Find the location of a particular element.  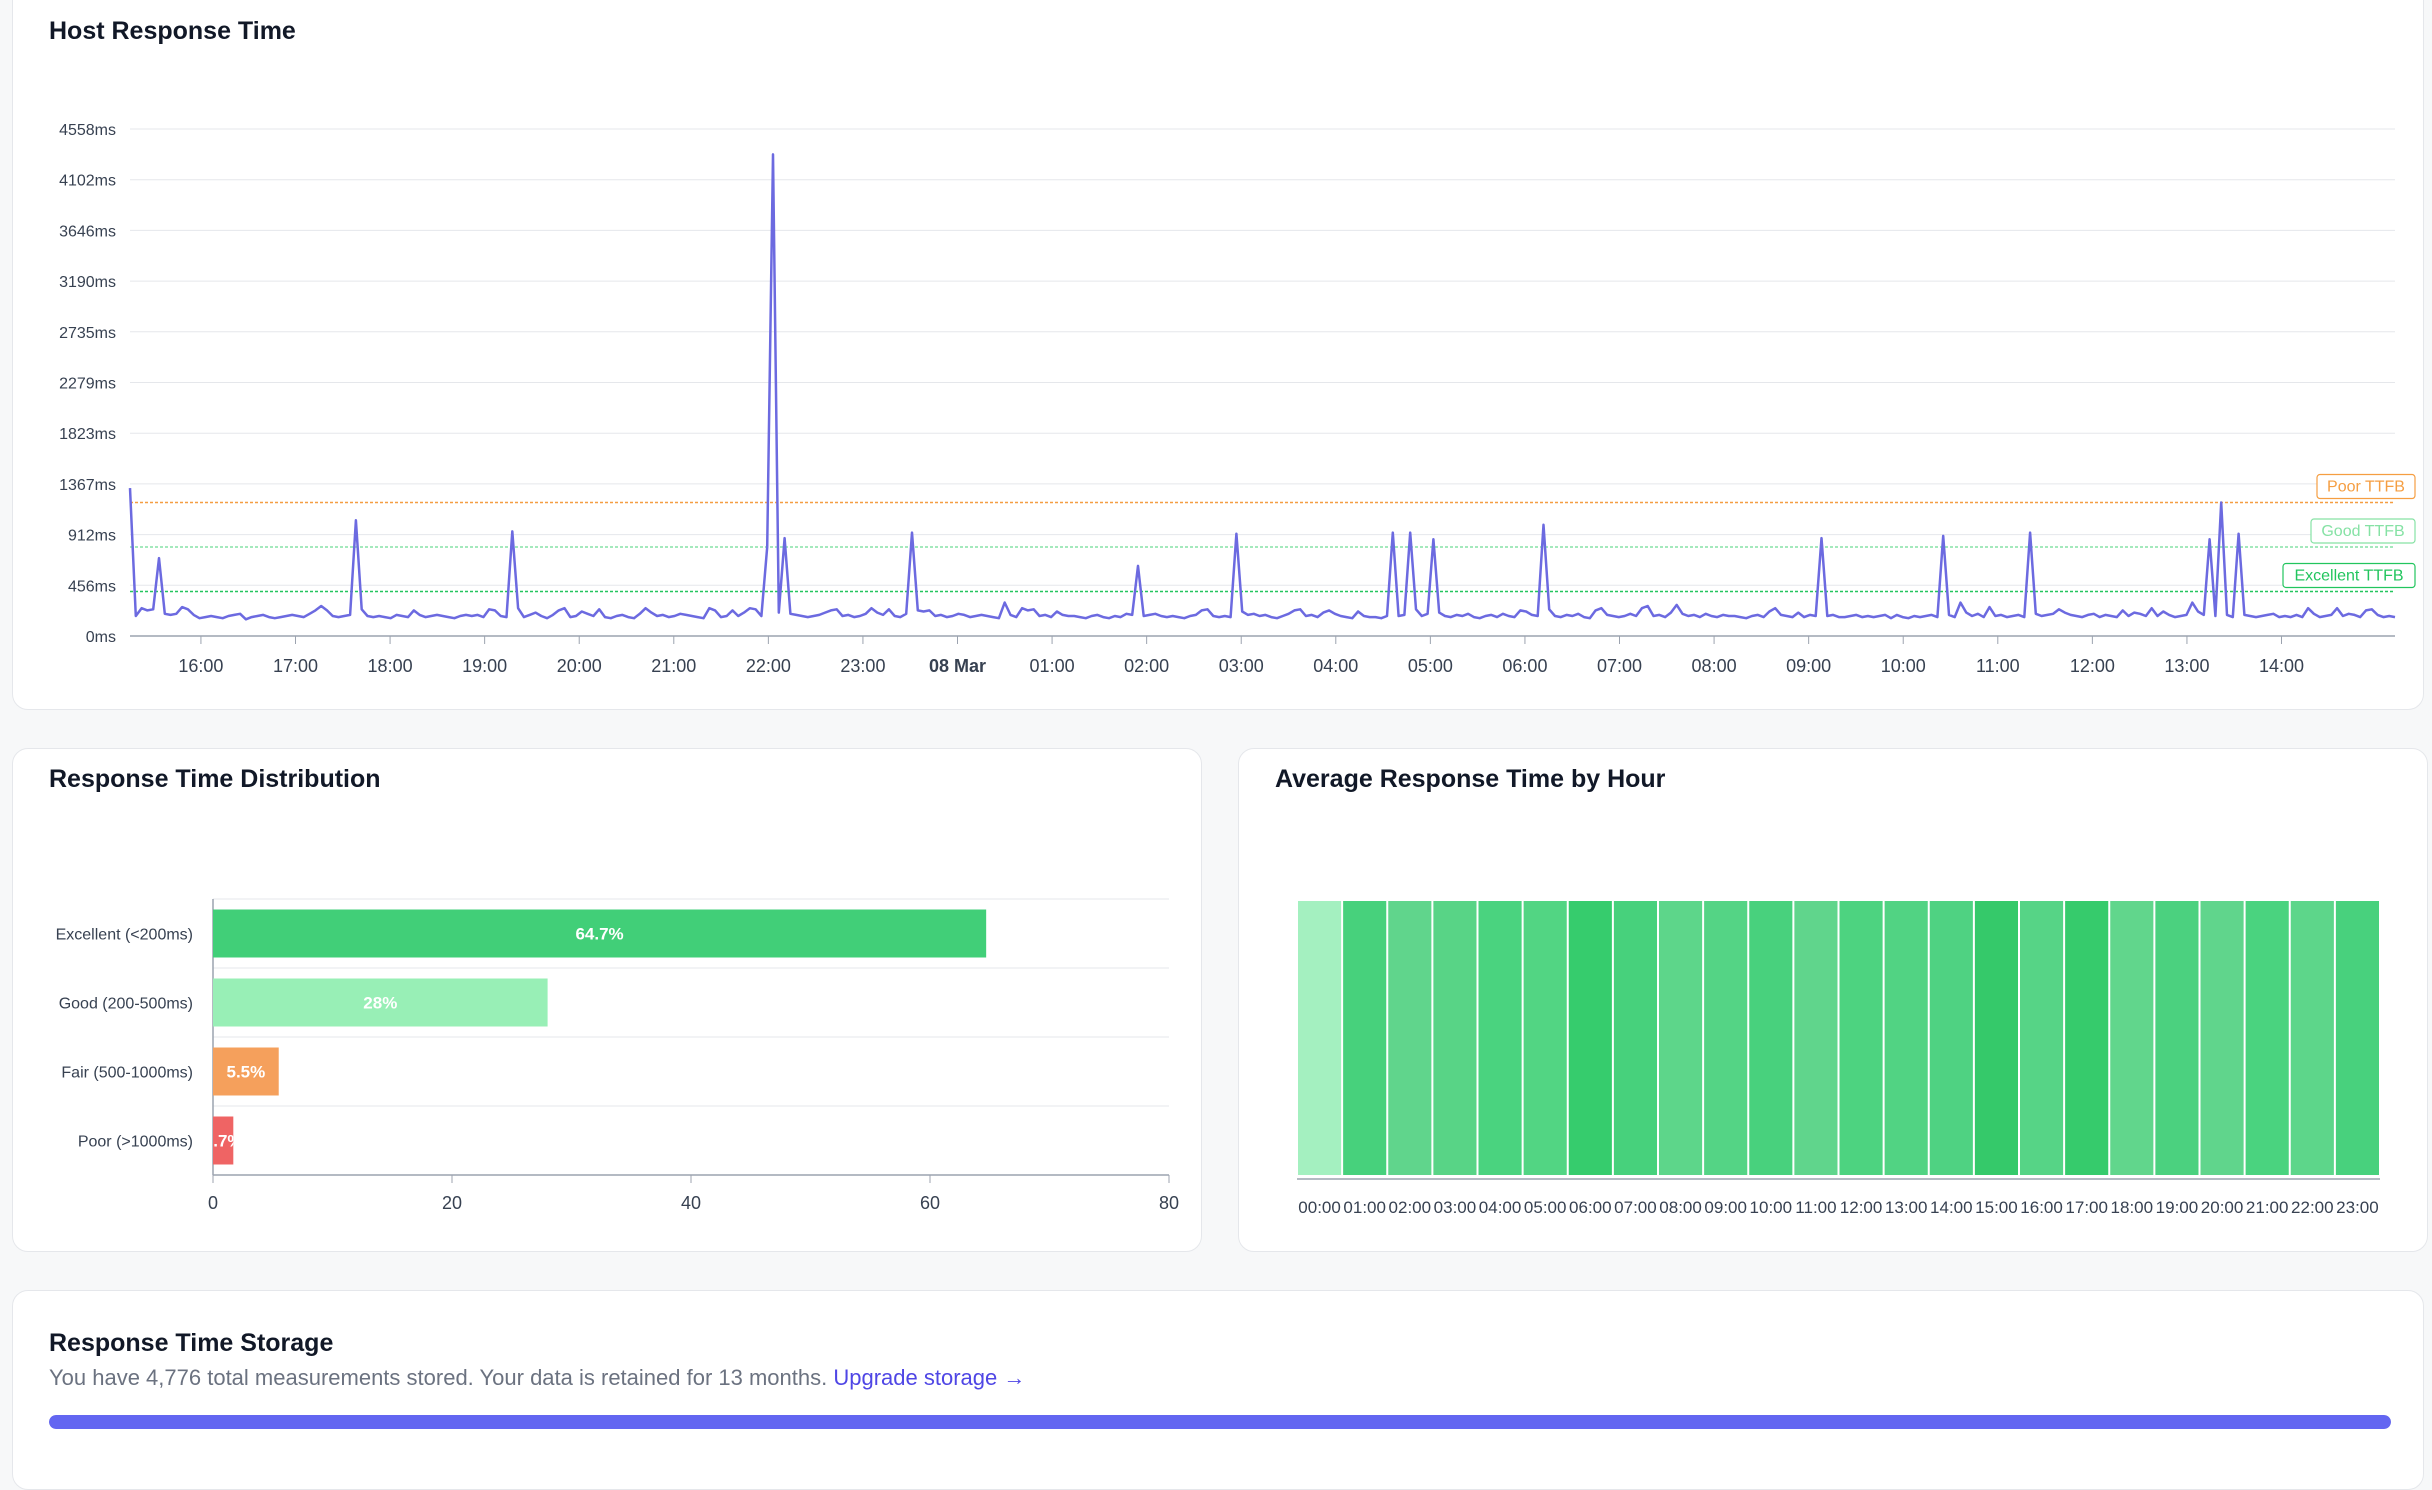

x-tick-label: 11:00 is located at coordinates (1998, 666).